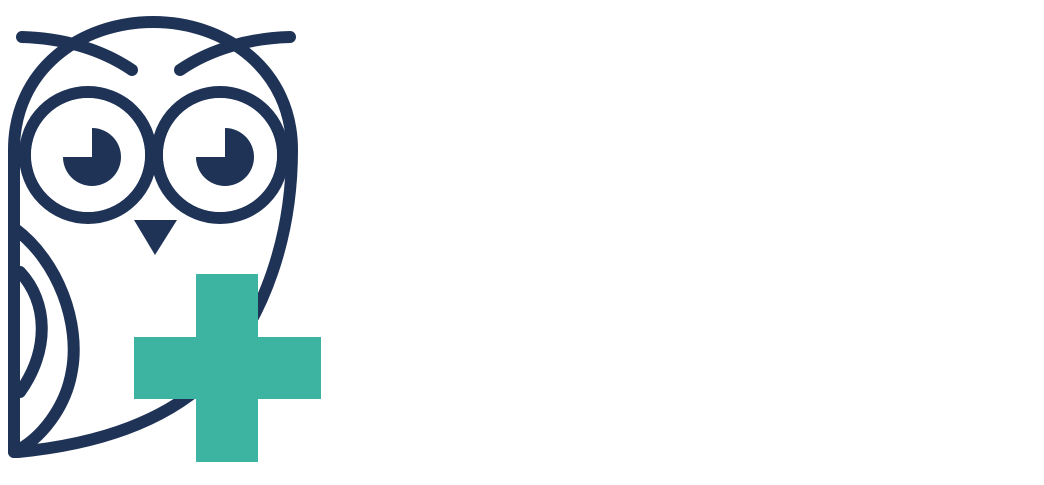 Image resolution: width=1044 pixels, height=485 pixels. I want to click on beak, so click(155, 237).